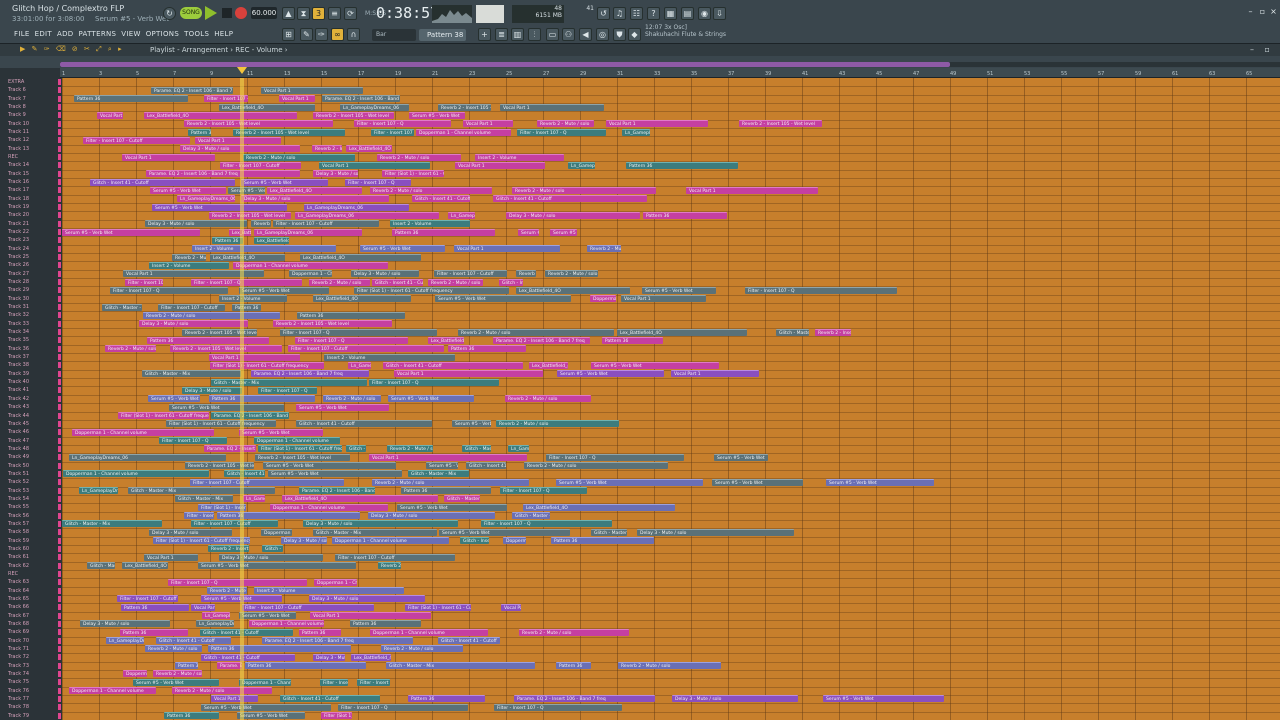 The width and height of the screenshot is (1280, 720). Describe the element at coordinates (31, 574) in the screenshot. I see `track-header: REC` at that location.